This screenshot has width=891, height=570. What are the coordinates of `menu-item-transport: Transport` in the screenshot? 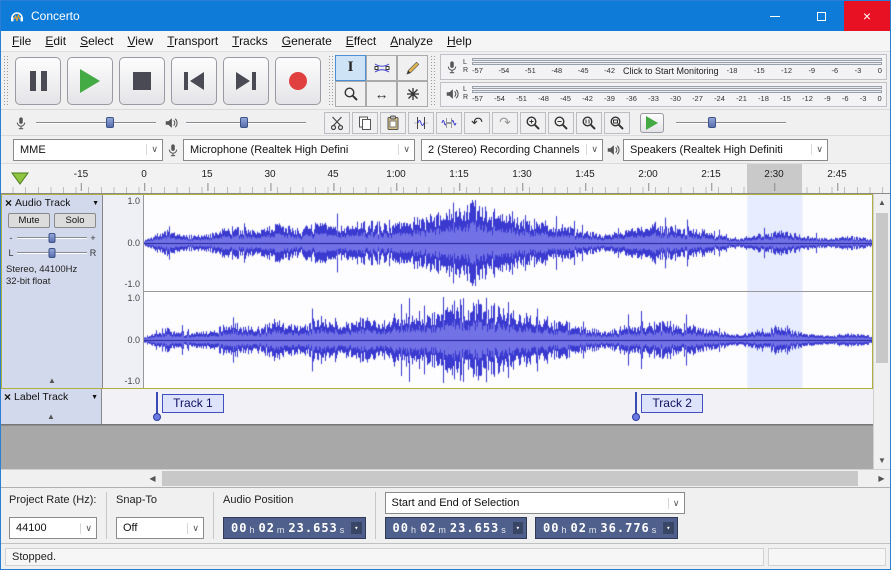 It's located at (192, 41).